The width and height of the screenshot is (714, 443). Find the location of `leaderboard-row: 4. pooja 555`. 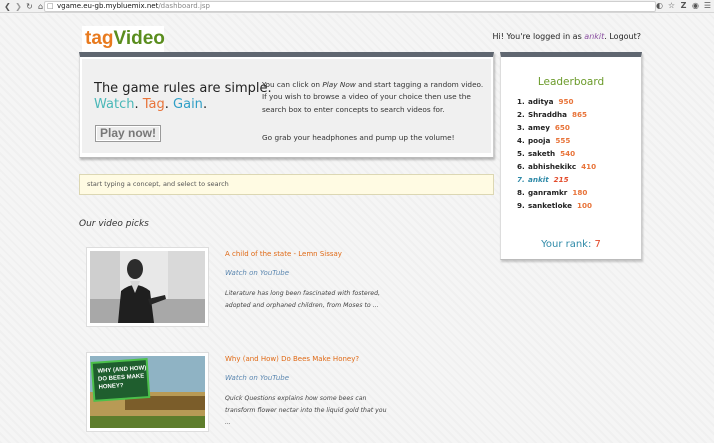

leaderboard-row: 4. pooja 555 is located at coordinates (577, 142).